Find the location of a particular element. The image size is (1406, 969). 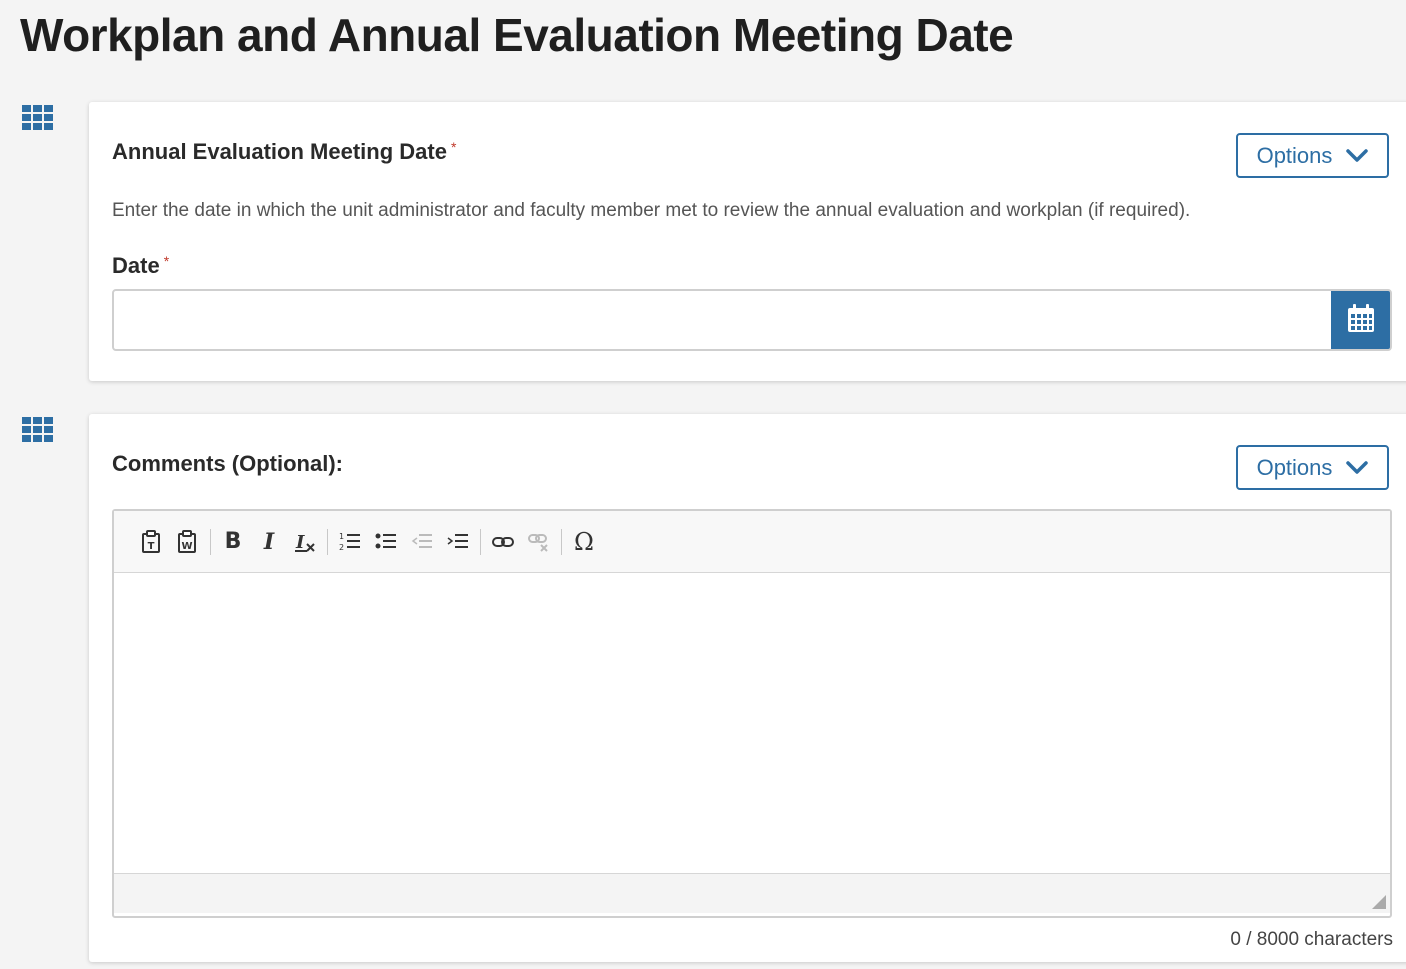

calendar-icon is located at coordinates (1361, 320).